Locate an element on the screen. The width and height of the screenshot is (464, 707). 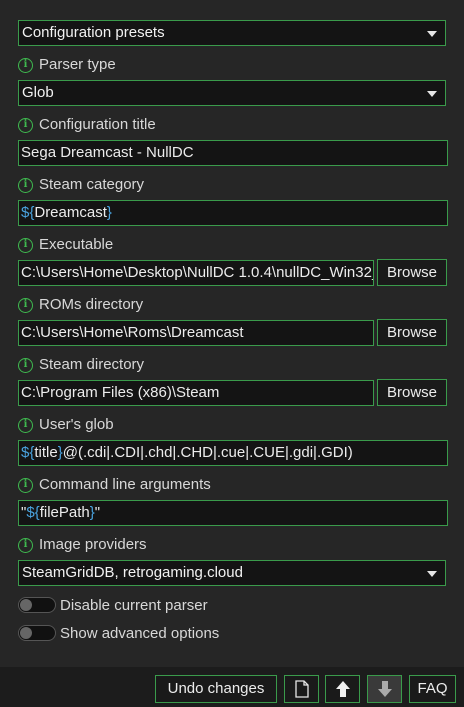
copy-button is located at coordinates (301, 689).